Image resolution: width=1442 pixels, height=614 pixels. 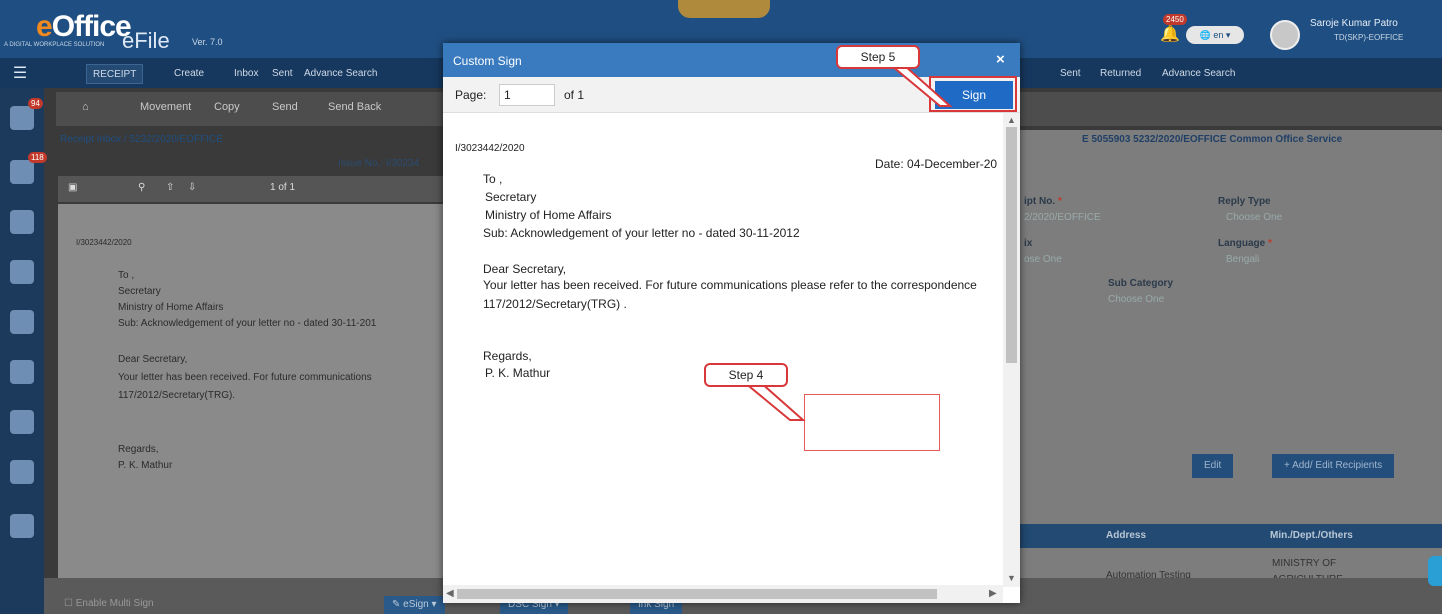 What do you see at coordinates (1198, 74) in the screenshot?
I see `menu-file-advance-search: Advance Search` at bounding box center [1198, 74].